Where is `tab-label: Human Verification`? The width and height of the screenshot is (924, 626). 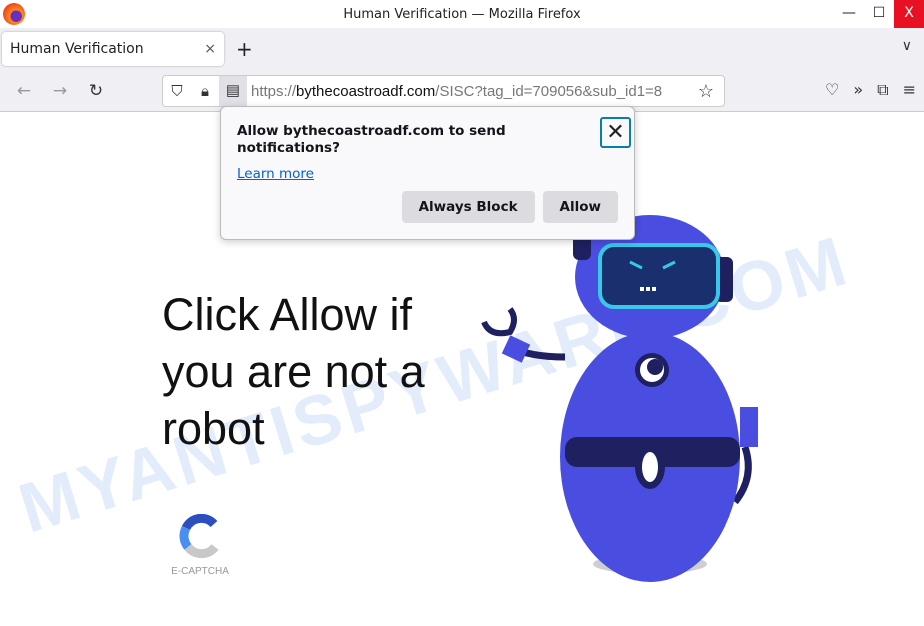
tab-label: Human Verification is located at coordinates (77, 49).